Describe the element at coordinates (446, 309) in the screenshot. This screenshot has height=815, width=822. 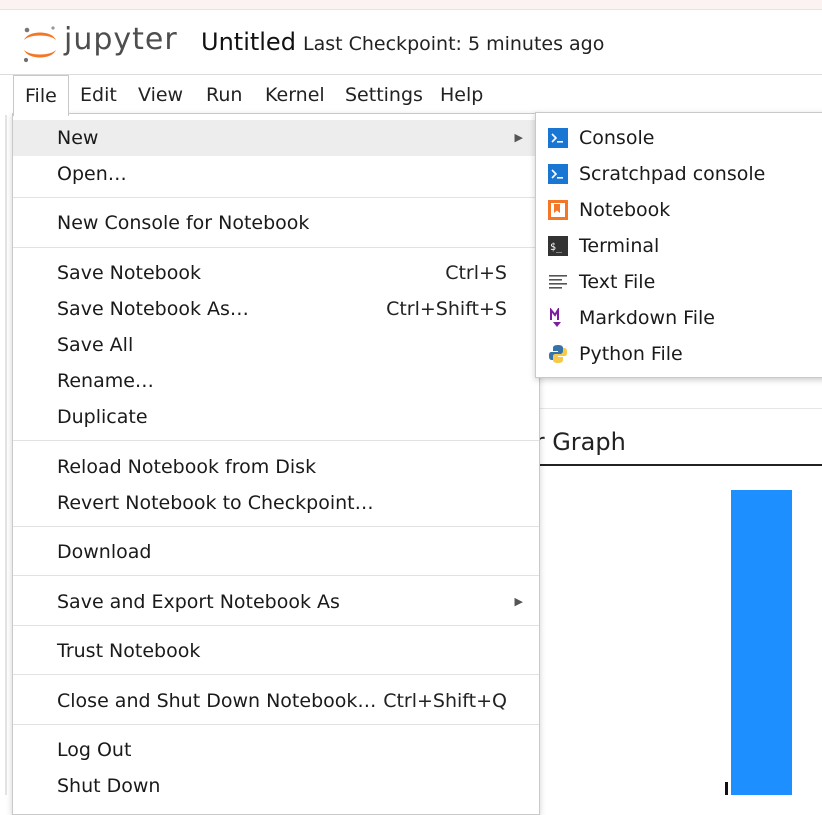
I see `shortcut-label: Ctrl+Shift+S` at that location.